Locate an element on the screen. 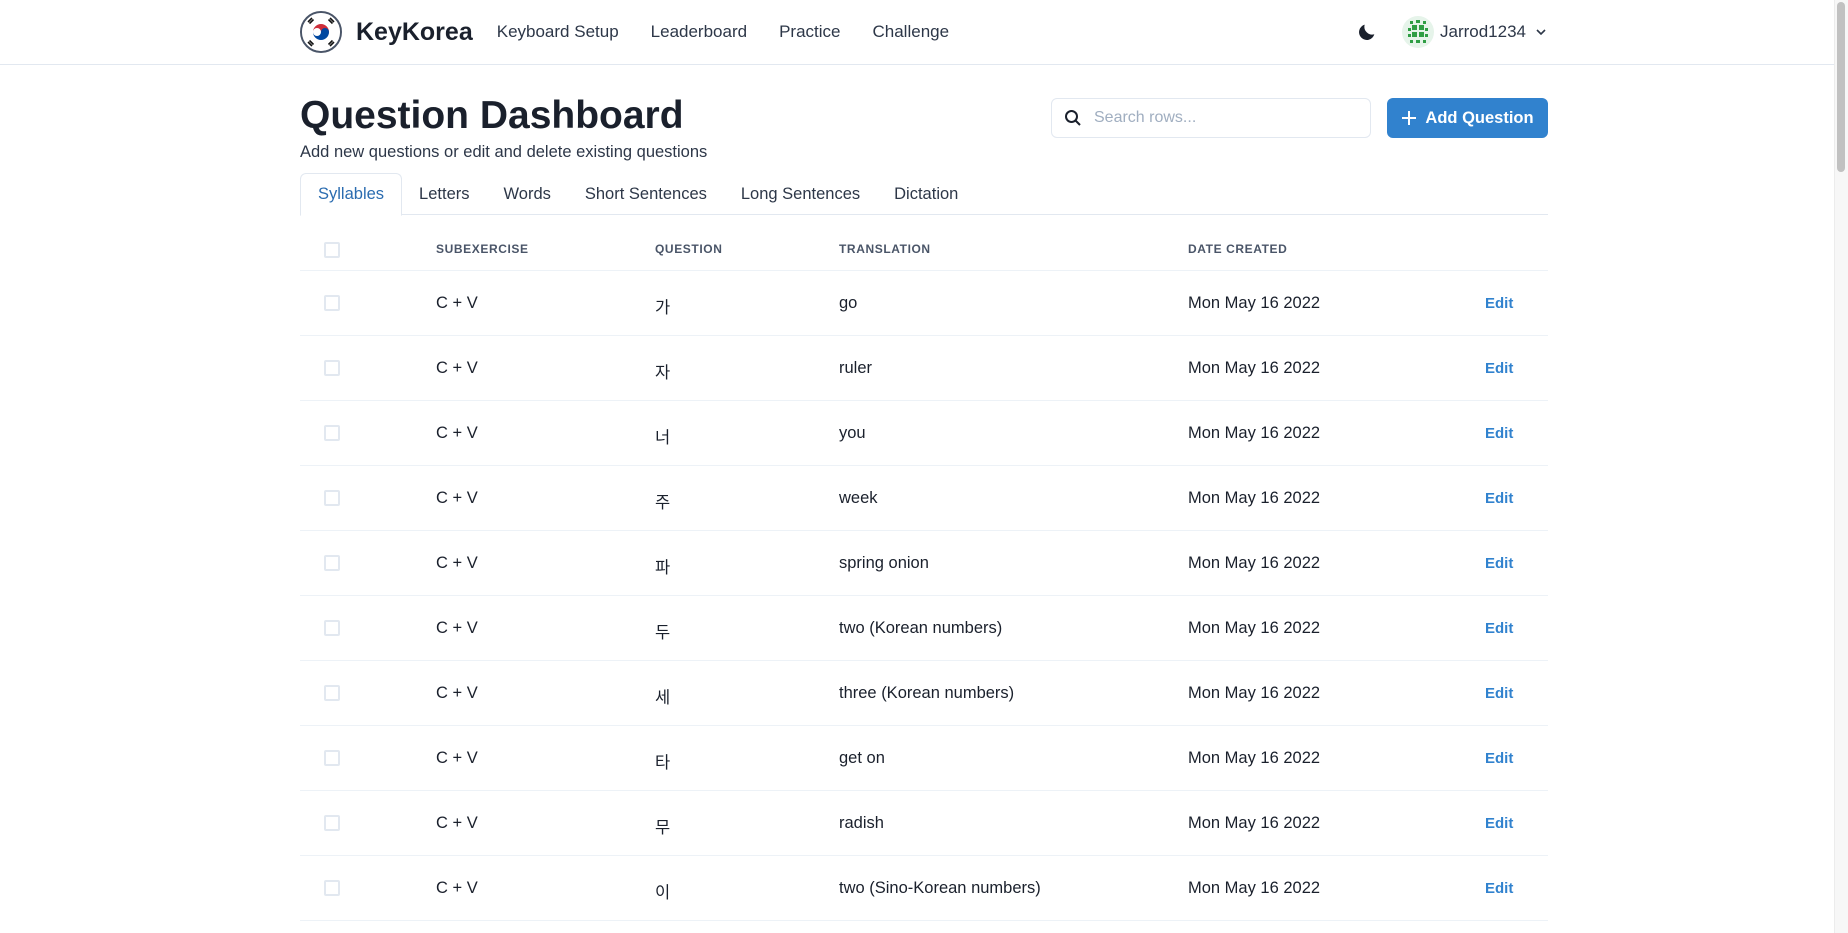 Image resolution: width=1848 pixels, height=933 pixels. chevron-down-icon is located at coordinates (1541, 32).